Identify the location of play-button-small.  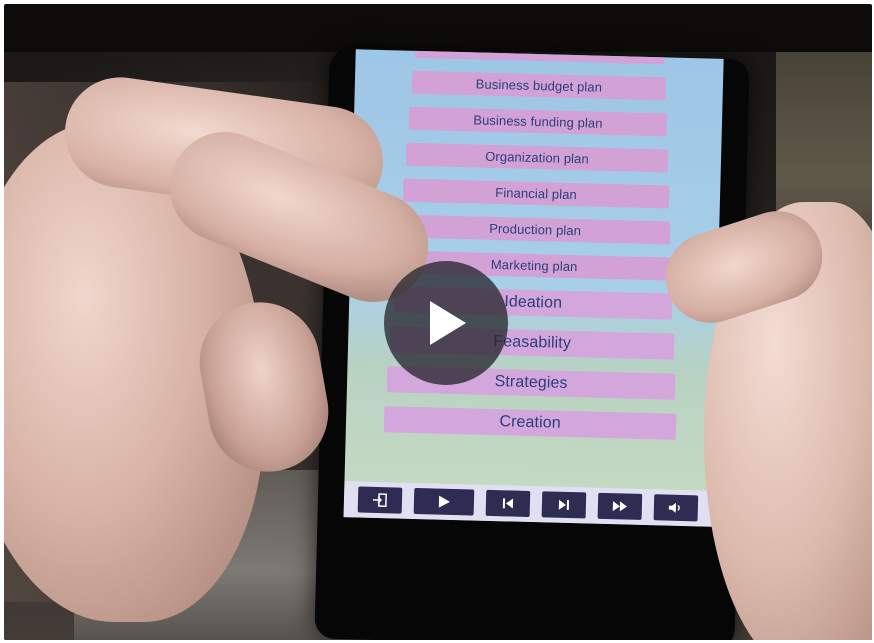
(444, 501).